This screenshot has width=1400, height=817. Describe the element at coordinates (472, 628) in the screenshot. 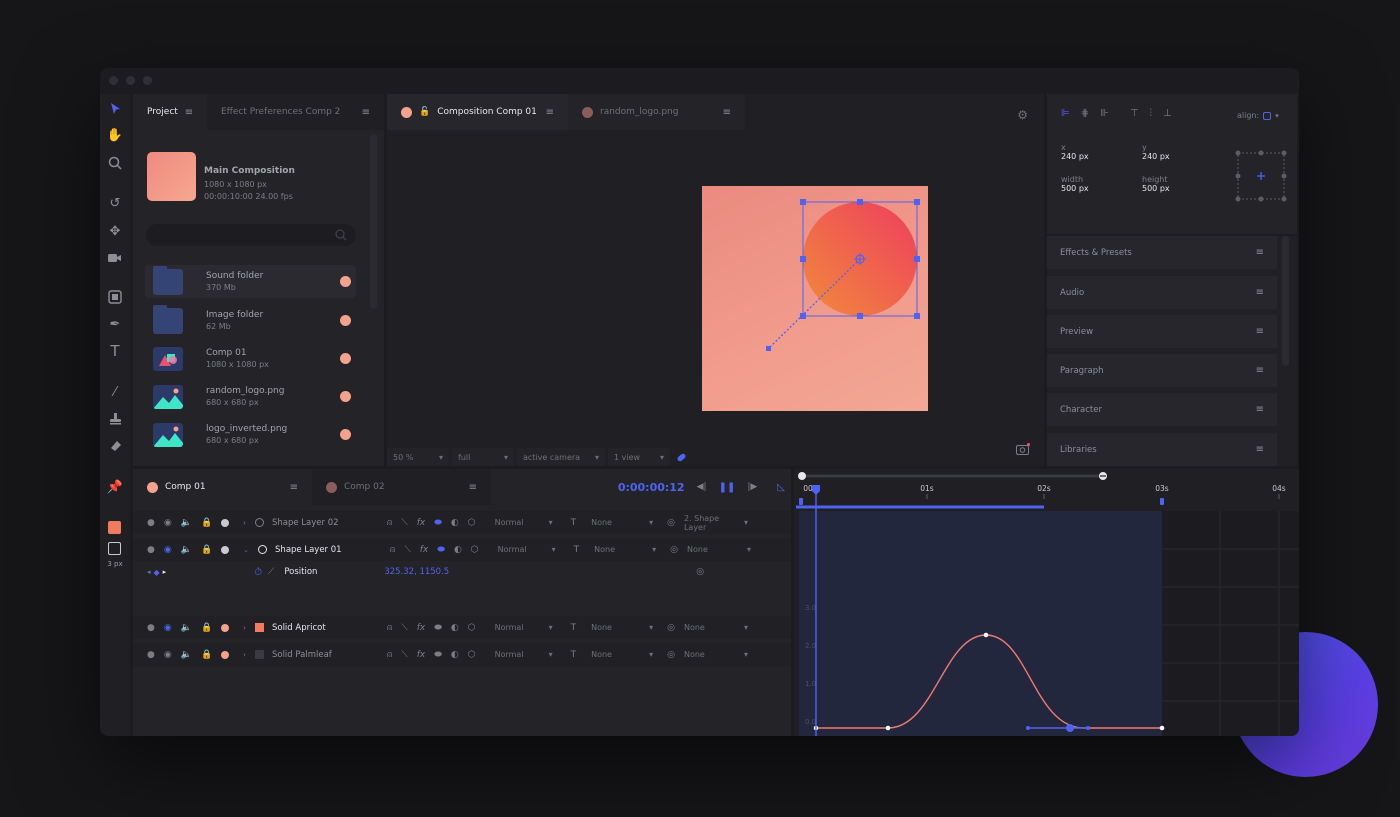

I see `3d-cube-icon: ⬡` at that location.